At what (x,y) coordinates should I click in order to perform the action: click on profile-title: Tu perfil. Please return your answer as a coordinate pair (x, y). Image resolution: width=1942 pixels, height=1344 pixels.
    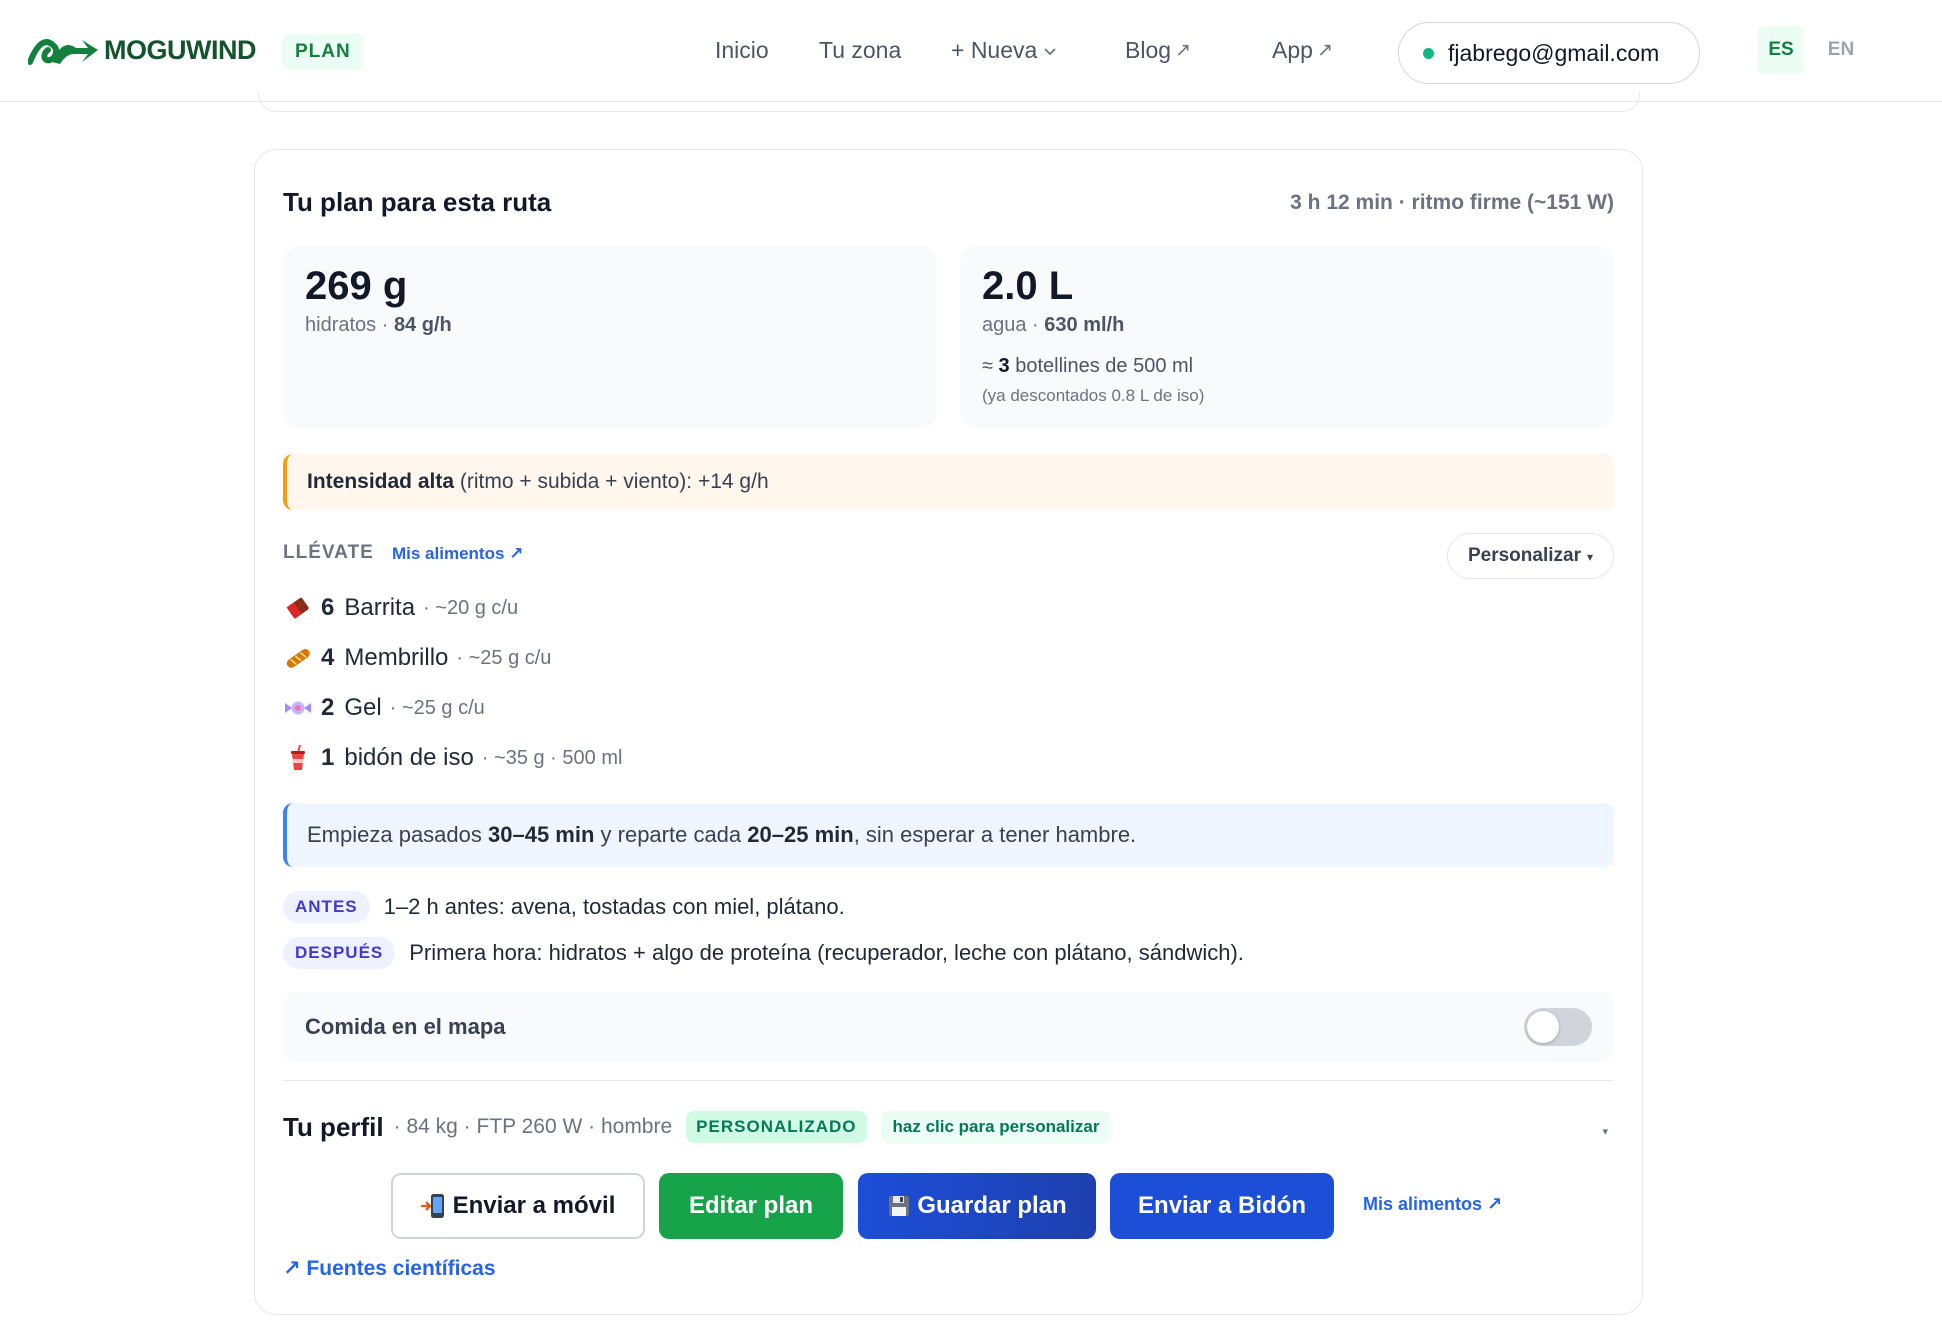
    Looking at the image, I should click on (333, 1126).